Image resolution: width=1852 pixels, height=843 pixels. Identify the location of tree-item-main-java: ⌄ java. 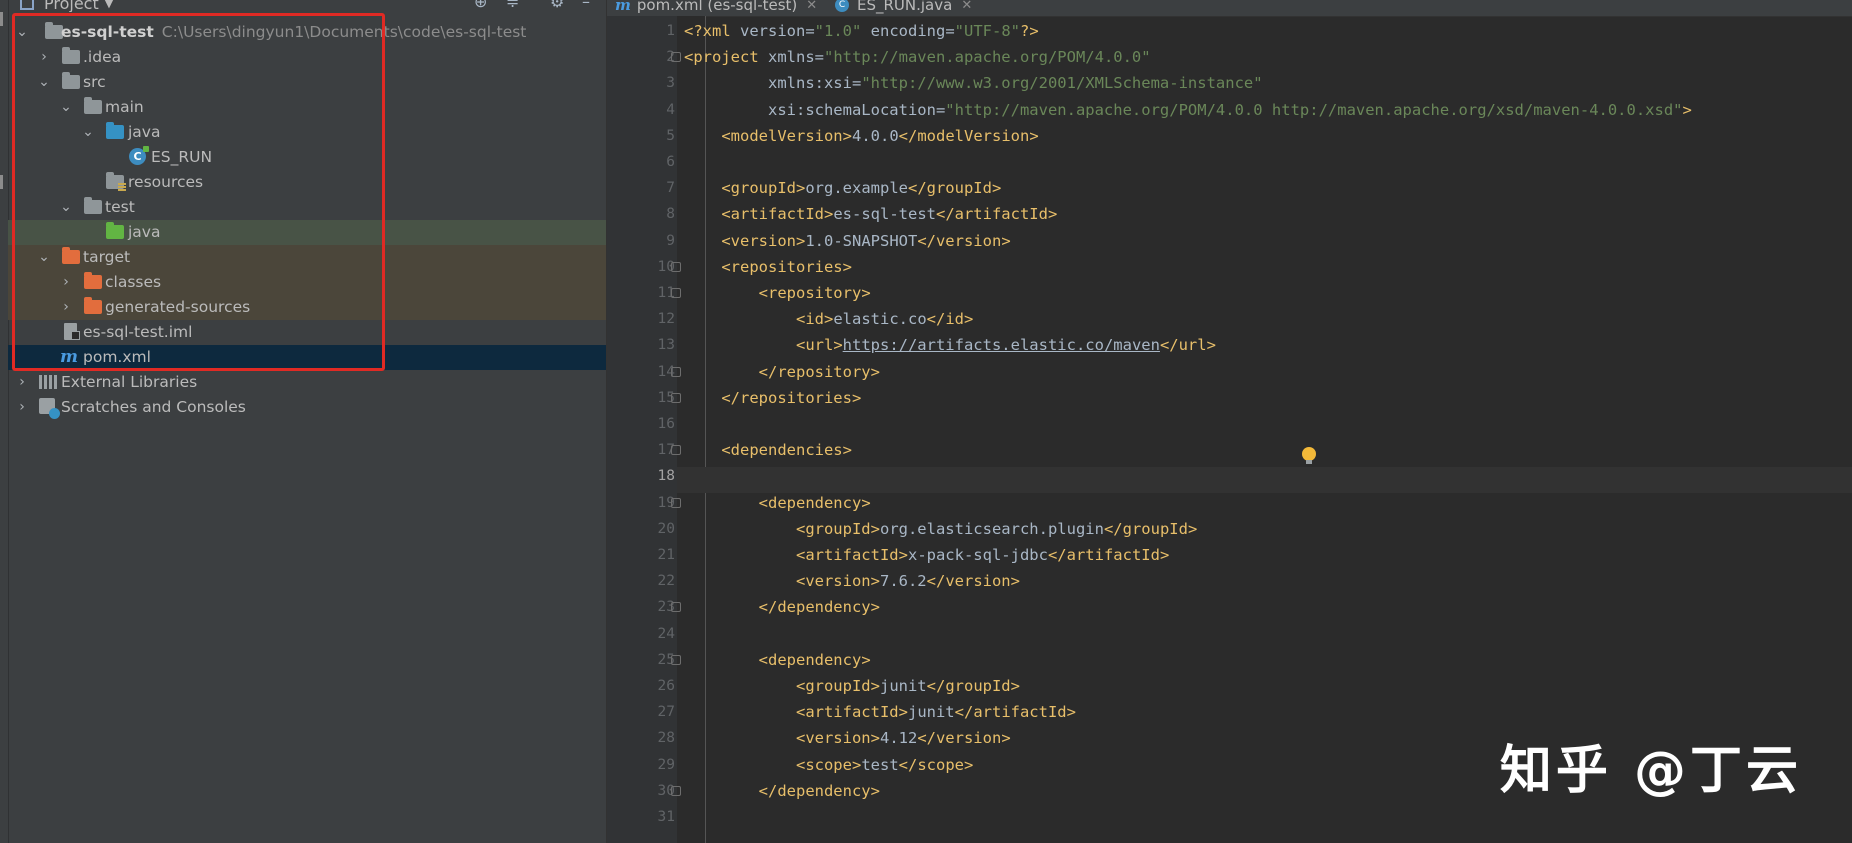
(307, 132).